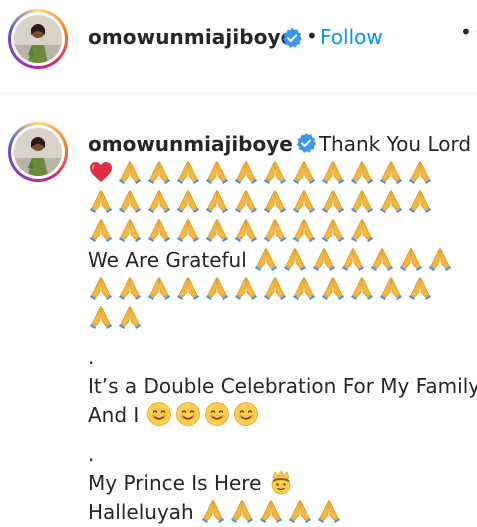 This screenshot has width=477, height=527. I want to click on caption-avatar, so click(38, 152).